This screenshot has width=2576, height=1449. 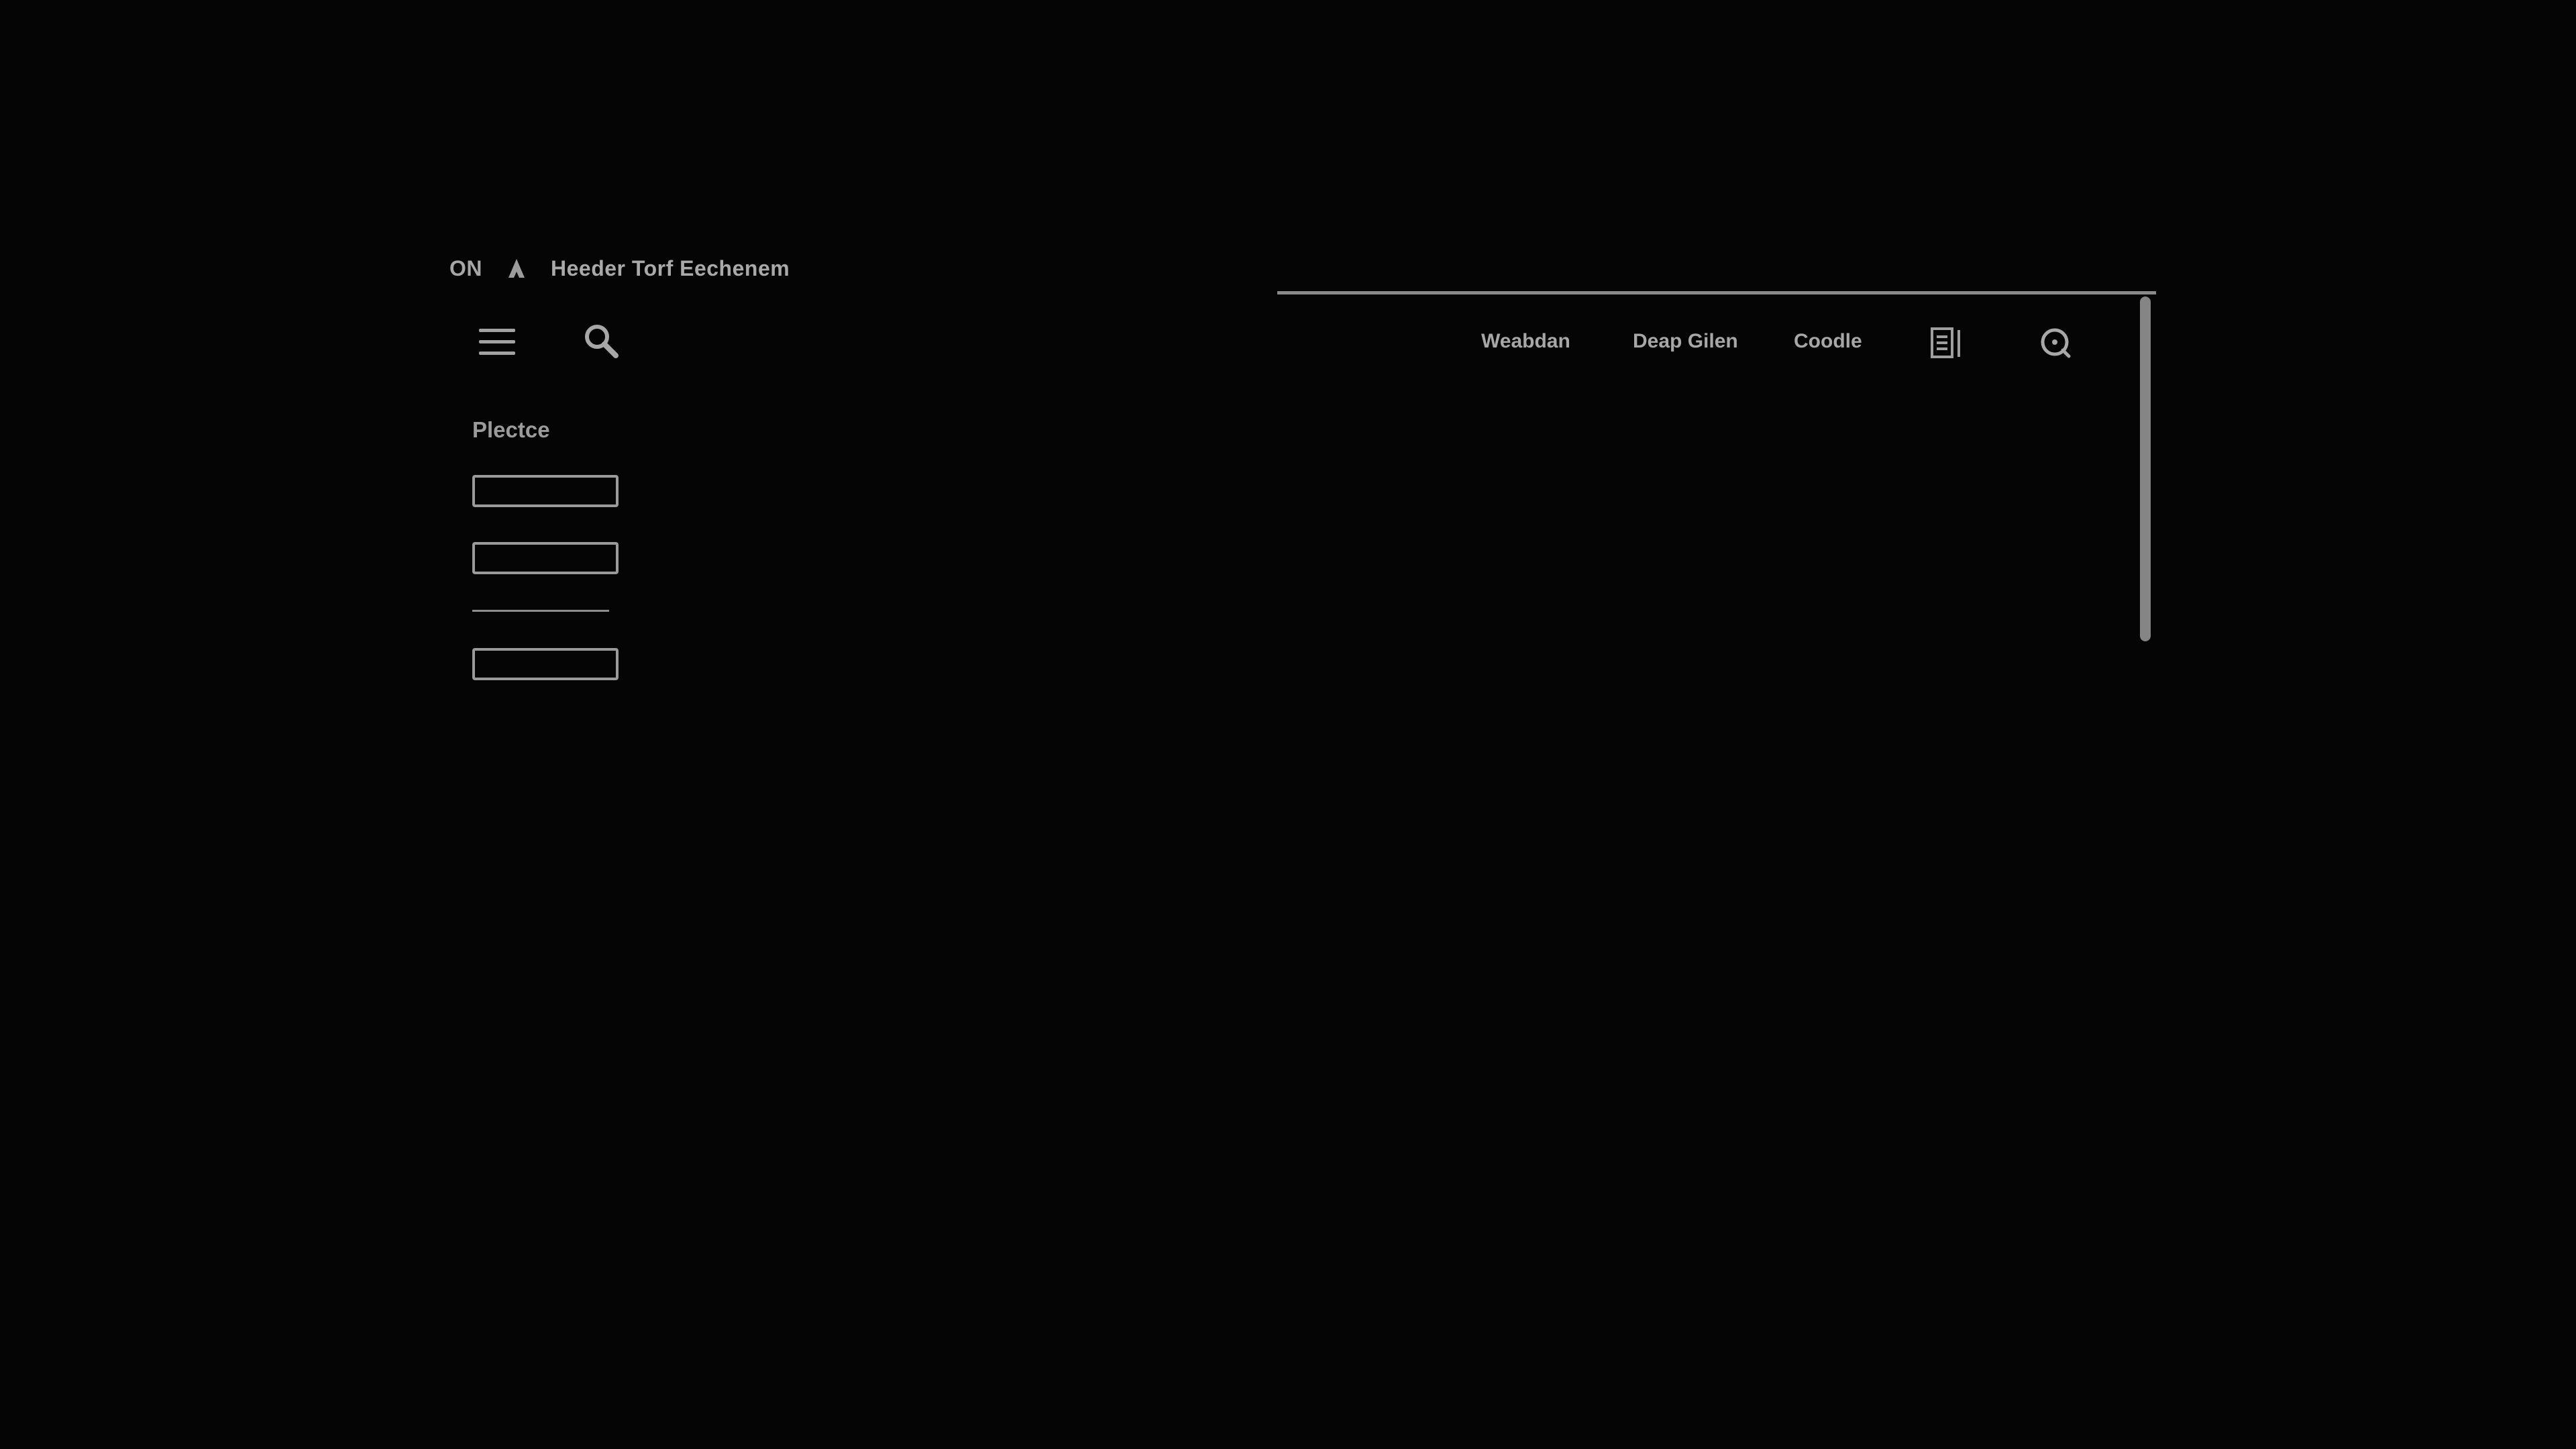 I want to click on header-bar: ON Heeder Torf Eechenem, so click(x=619, y=268).